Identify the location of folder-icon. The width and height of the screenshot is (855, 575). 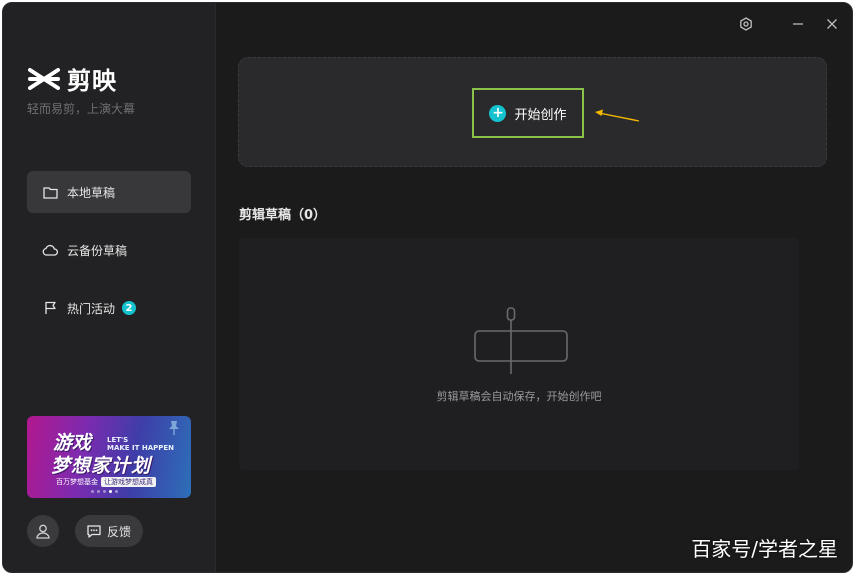
(50, 192).